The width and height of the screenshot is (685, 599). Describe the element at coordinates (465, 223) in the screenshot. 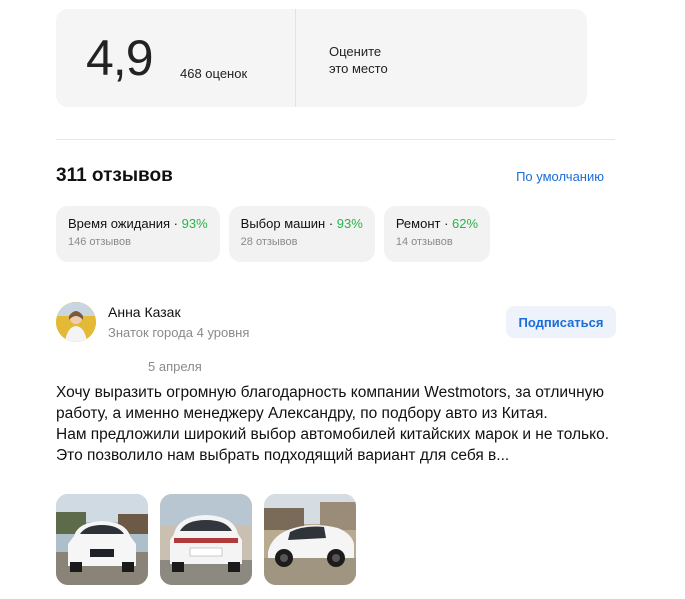

I see `aspect-percent: 62%` at that location.